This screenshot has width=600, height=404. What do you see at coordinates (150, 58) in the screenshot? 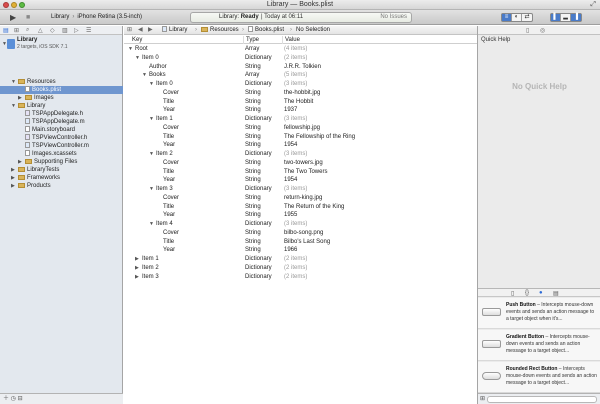
I see `plist-key: Item 0` at bounding box center [150, 58].